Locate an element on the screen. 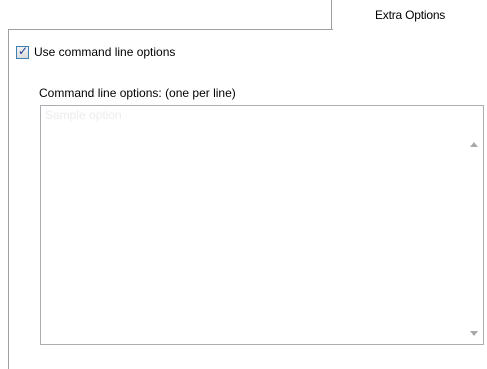  use-cmdline-options-row: ✓ Use command line options is located at coordinates (95, 51).